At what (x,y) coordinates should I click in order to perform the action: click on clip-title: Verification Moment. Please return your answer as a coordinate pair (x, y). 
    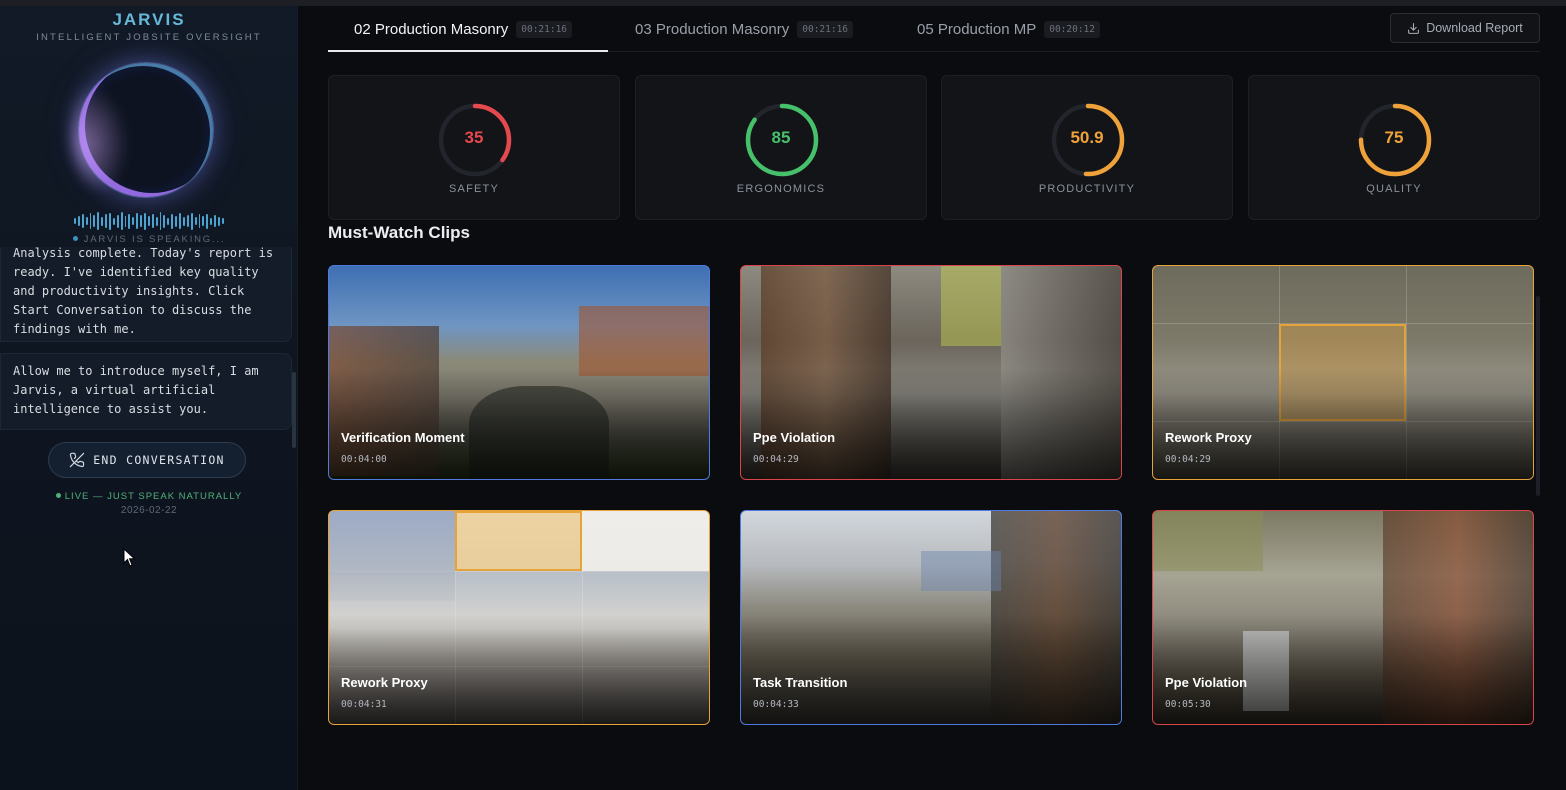
    Looking at the image, I should click on (403, 437).